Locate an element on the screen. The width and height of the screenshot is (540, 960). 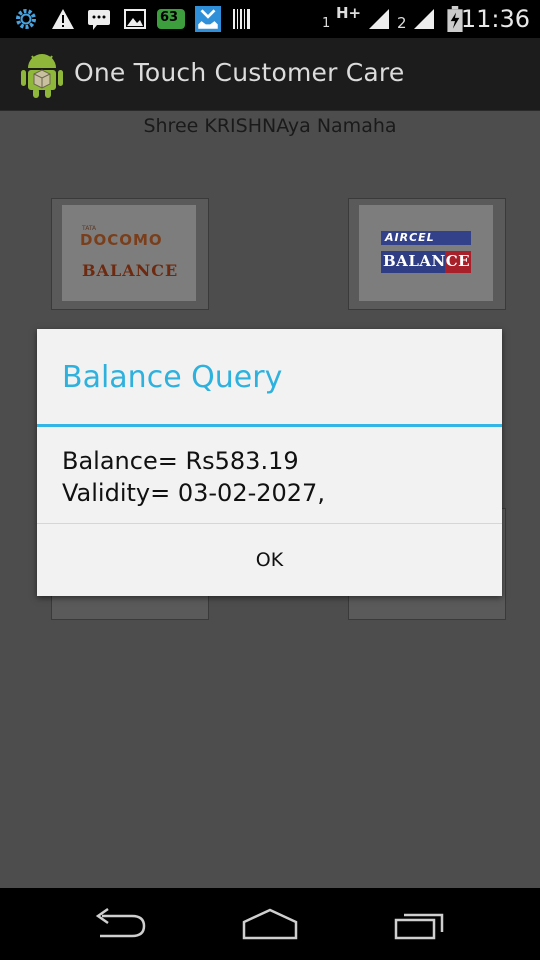
ok-button: OK is located at coordinates (269, 560).